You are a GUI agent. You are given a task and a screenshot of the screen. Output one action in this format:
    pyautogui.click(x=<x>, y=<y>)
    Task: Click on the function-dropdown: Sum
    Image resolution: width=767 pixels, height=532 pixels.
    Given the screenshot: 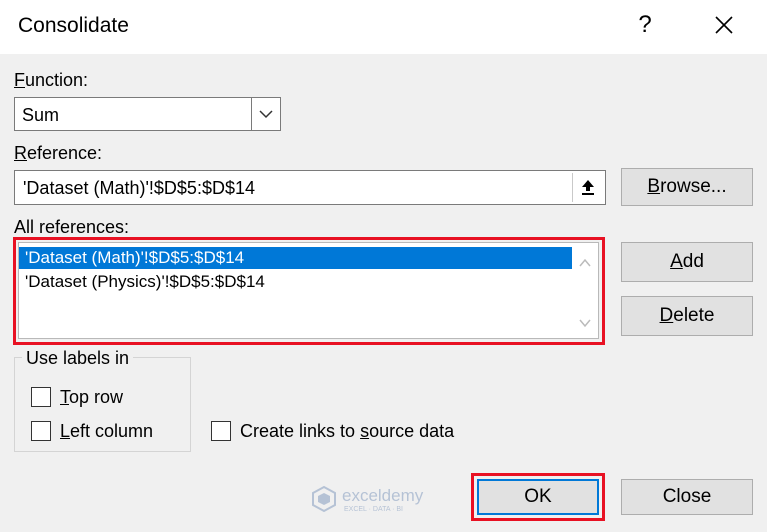 What is the action you would take?
    pyautogui.click(x=147, y=114)
    